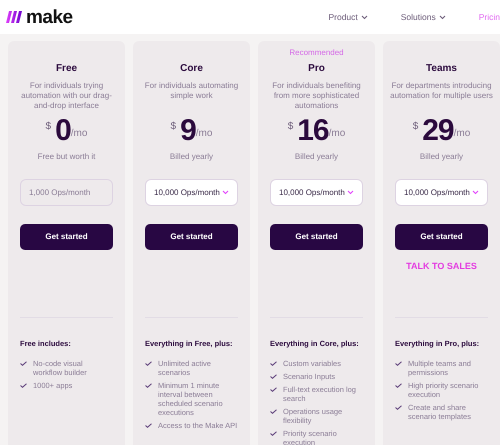 The height and width of the screenshot is (445, 500). Describe the element at coordinates (191, 69) in the screenshot. I see `plan-name: Core` at that location.